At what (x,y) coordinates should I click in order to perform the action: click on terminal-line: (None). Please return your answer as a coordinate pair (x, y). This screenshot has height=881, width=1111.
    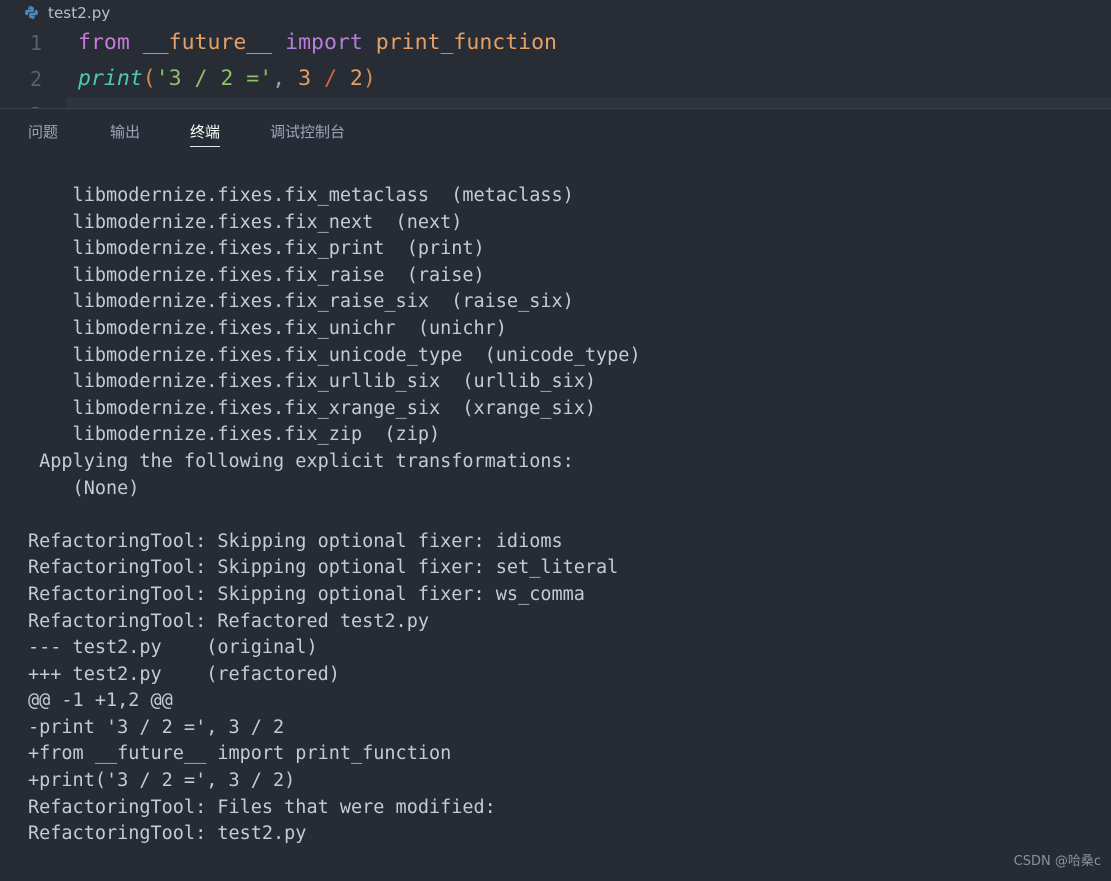
    Looking at the image, I should click on (84, 488).